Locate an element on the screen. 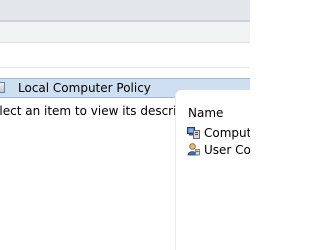 The width and height of the screenshot is (320, 250). description-text: elect an item to view its description. is located at coordinates (88, 111).